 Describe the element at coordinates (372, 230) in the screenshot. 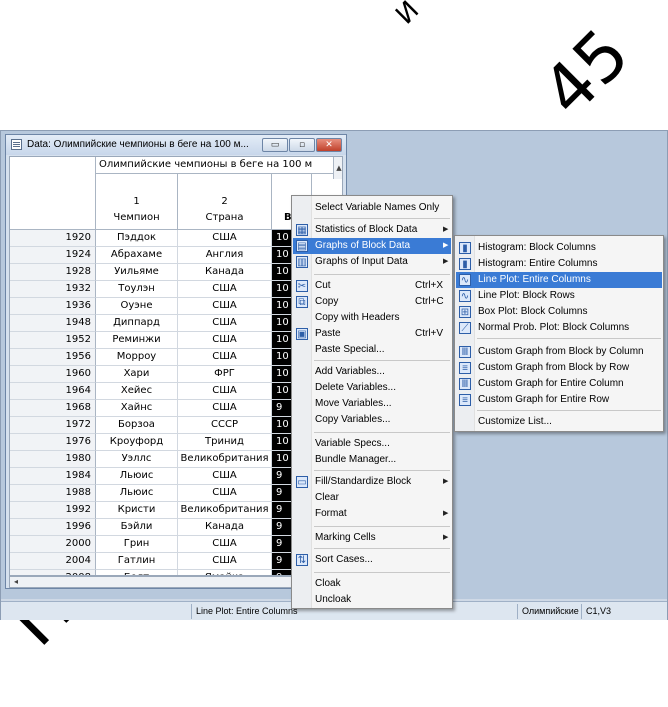

I see `menu-item-statistics-of-block-data: ▦ Statistics of Block Data ▶` at that location.